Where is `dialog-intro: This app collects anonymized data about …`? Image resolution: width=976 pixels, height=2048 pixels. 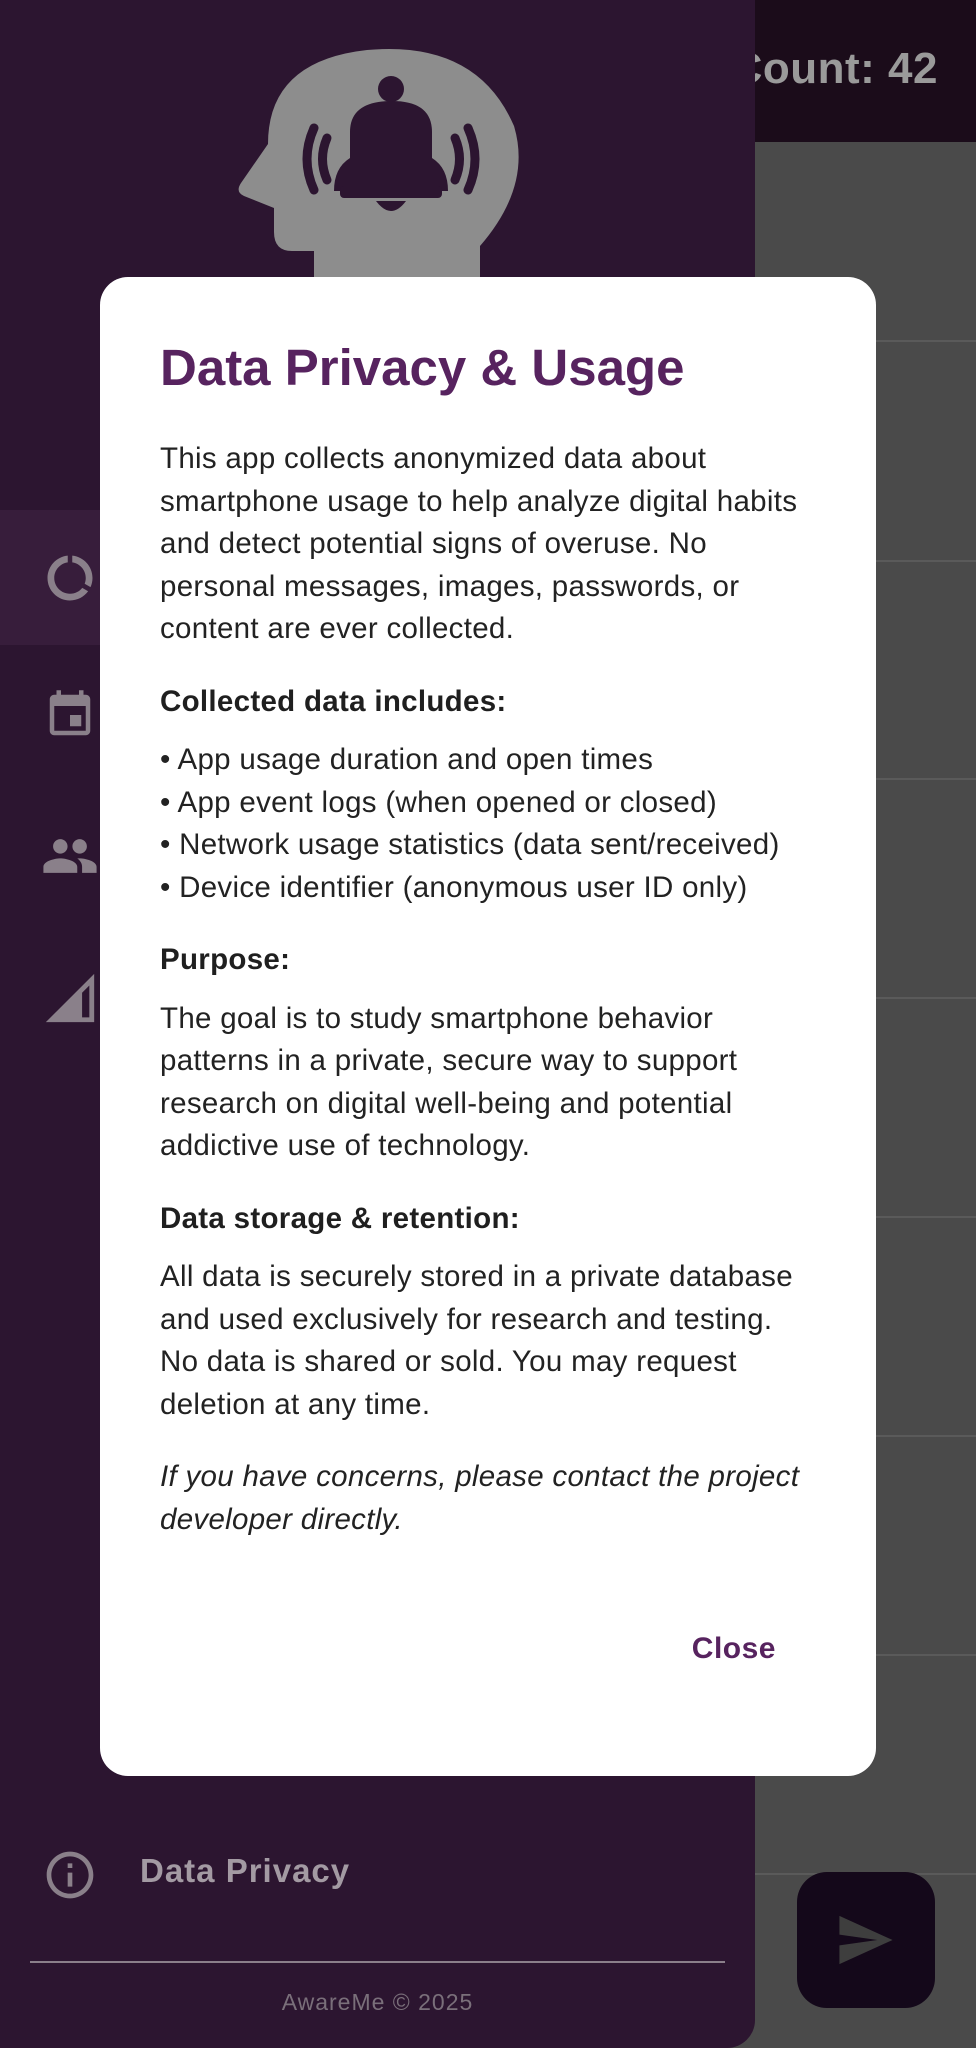
dialog-intro: This app collects anonymized data about … is located at coordinates (479, 544).